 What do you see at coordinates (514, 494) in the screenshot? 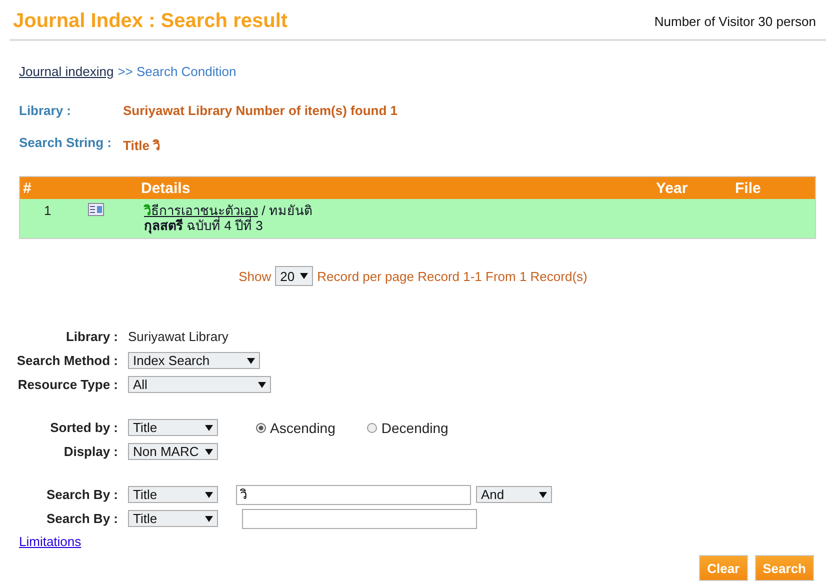
I see `operator-select: And` at bounding box center [514, 494].